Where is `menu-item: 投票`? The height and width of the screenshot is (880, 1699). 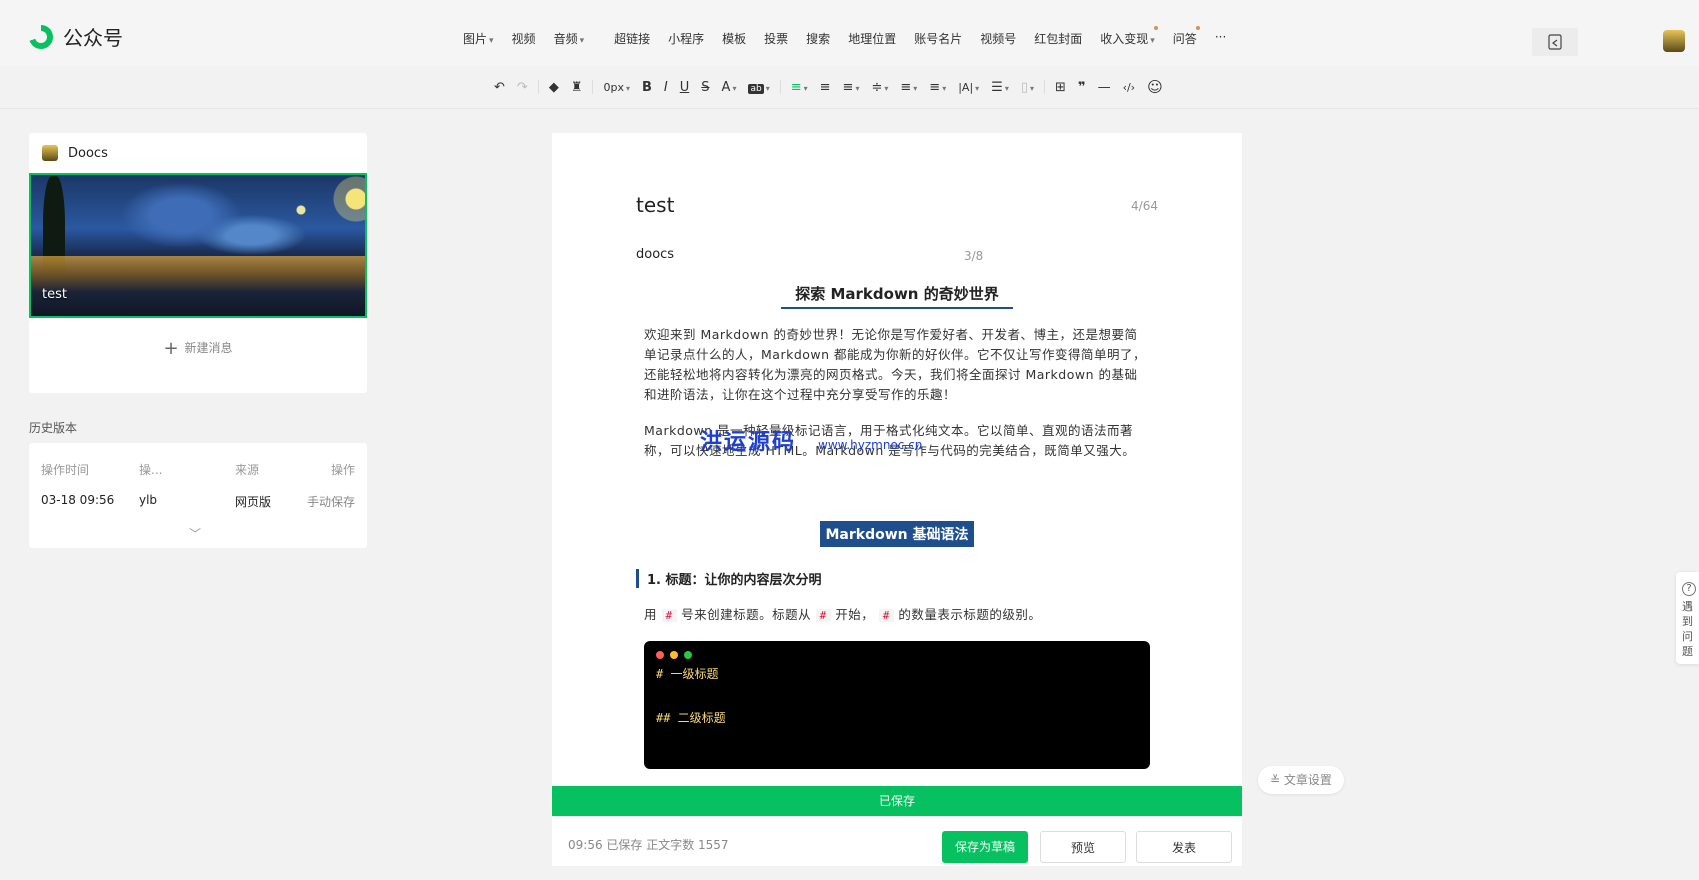
menu-item: 投票 is located at coordinates (776, 38).